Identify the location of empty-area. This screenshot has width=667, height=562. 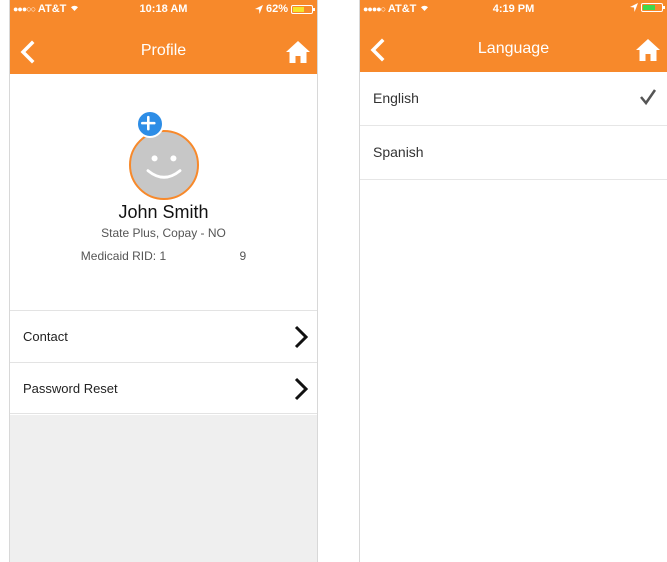
(163, 488).